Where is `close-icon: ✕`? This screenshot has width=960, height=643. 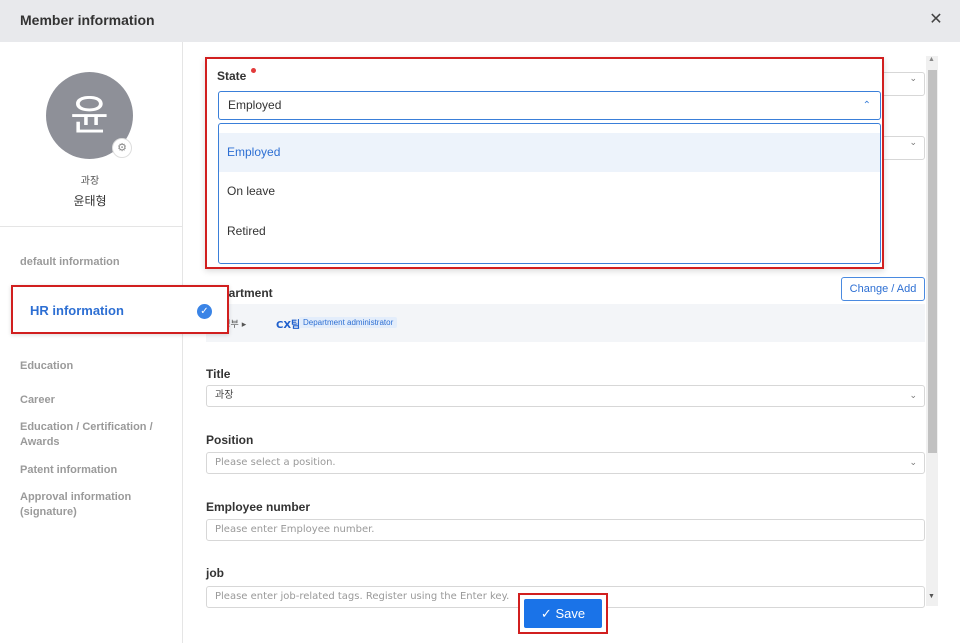 close-icon: ✕ is located at coordinates (936, 20).